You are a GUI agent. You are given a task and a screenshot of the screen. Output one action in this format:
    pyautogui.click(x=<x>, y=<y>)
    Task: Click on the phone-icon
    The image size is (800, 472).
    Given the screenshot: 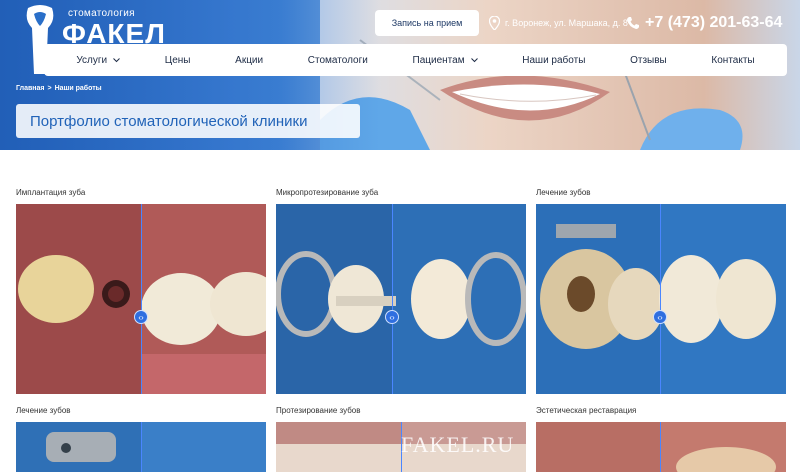 What is the action you would take?
    pyautogui.click(x=633, y=23)
    